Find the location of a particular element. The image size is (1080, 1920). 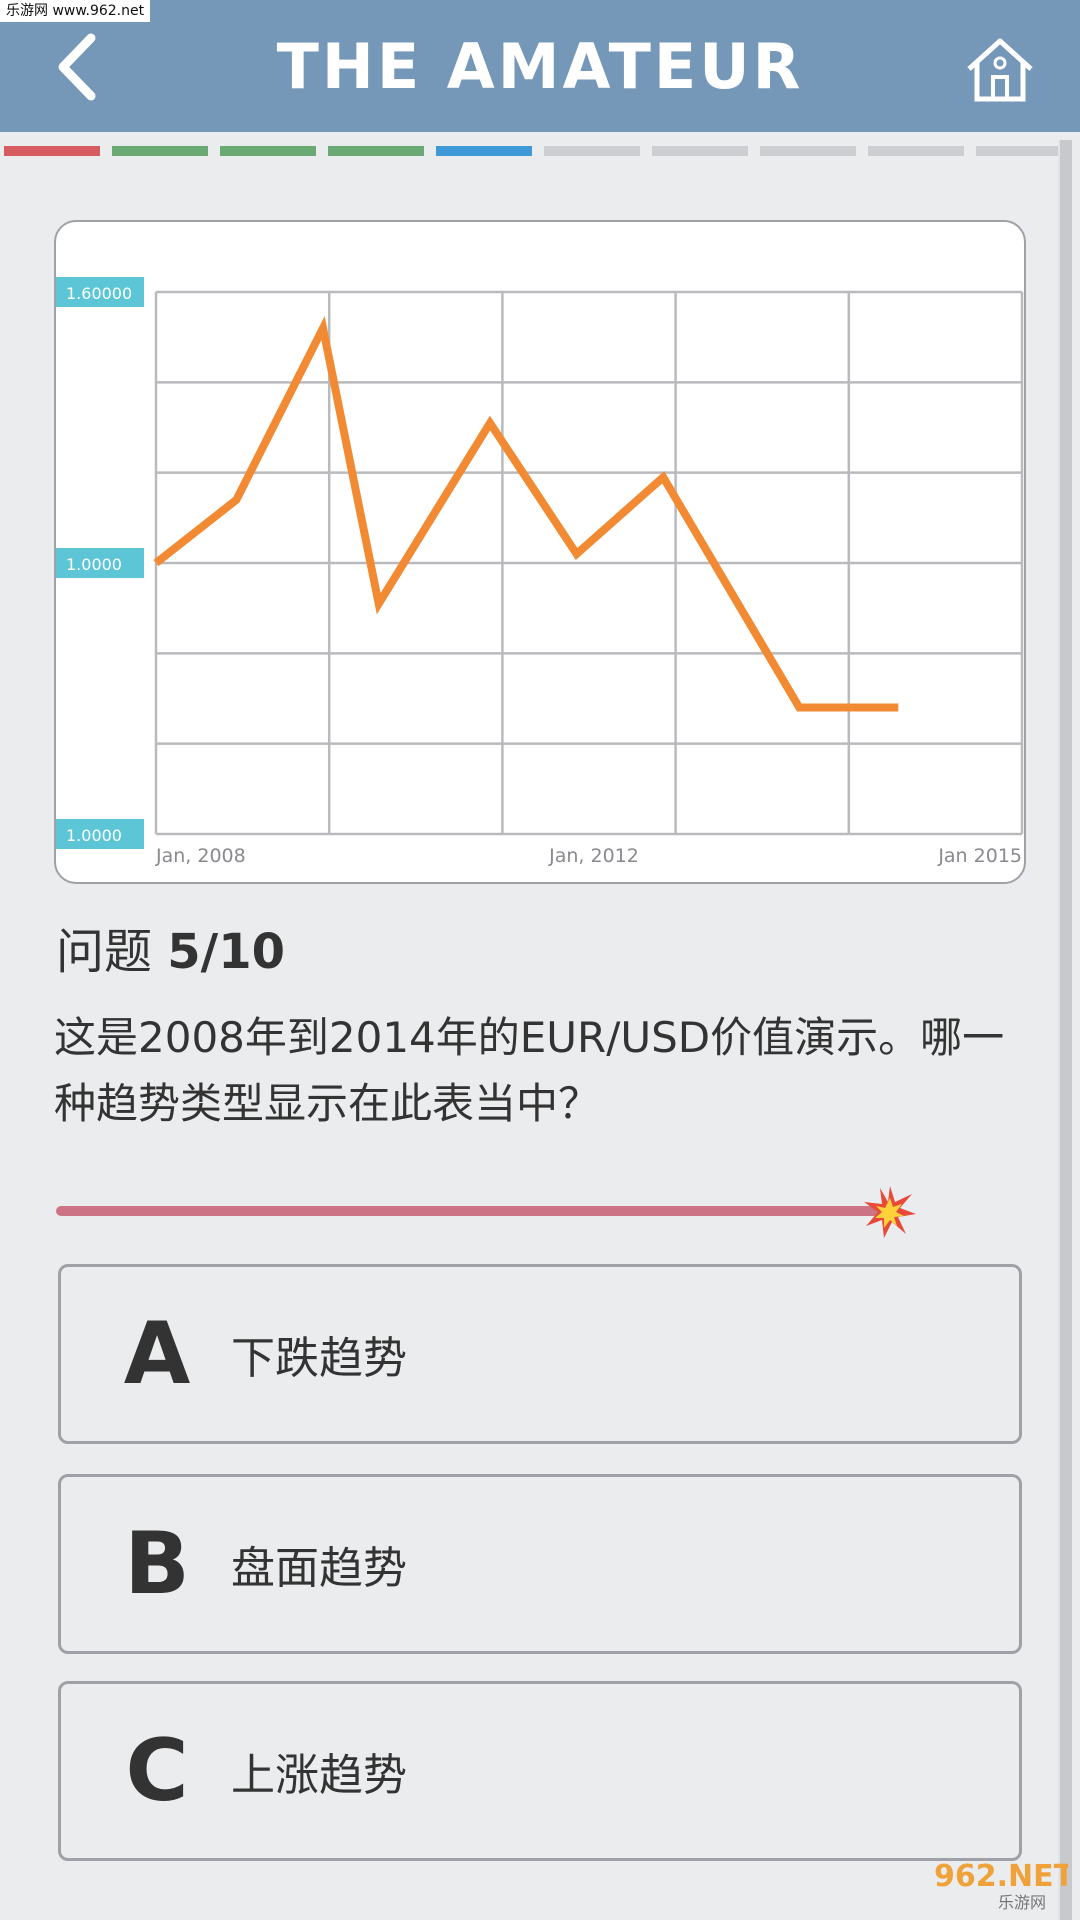

option-b-button: B 盘面趋势 is located at coordinates (540, 1564).